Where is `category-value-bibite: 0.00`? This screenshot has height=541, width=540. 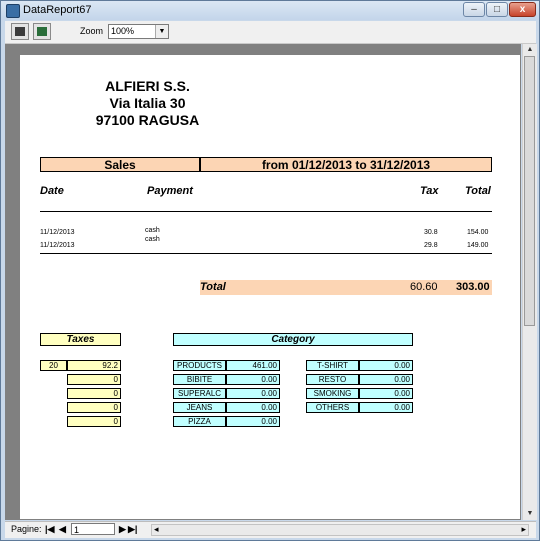
category-value-bibite: 0.00 is located at coordinates (253, 379).